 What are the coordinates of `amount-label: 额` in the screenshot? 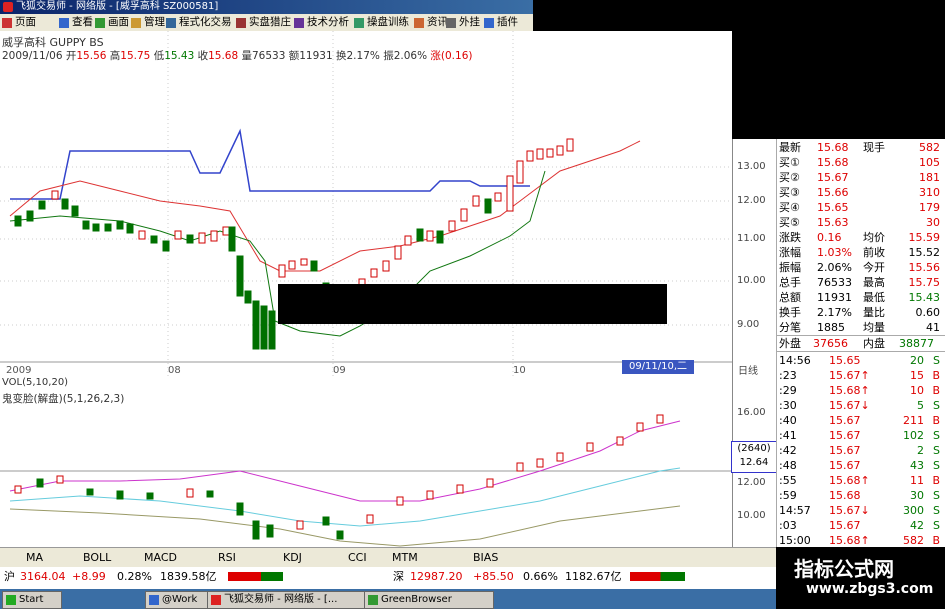 It's located at (294, 56).